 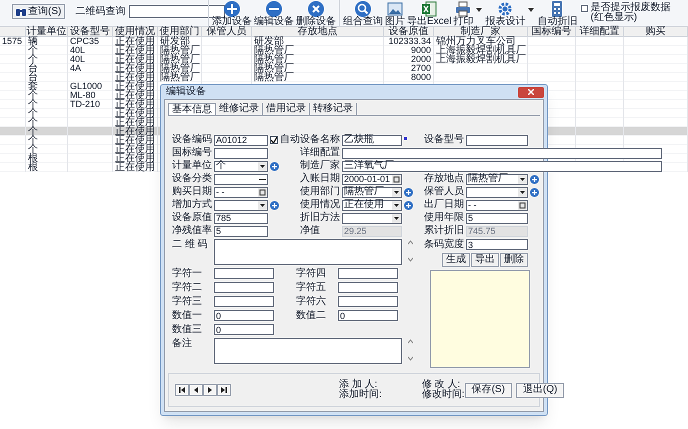 What do you see at coordinates (90, 31) in the screenshot?
I see `column-header: 设备型号` at bounding box center [90, 31].